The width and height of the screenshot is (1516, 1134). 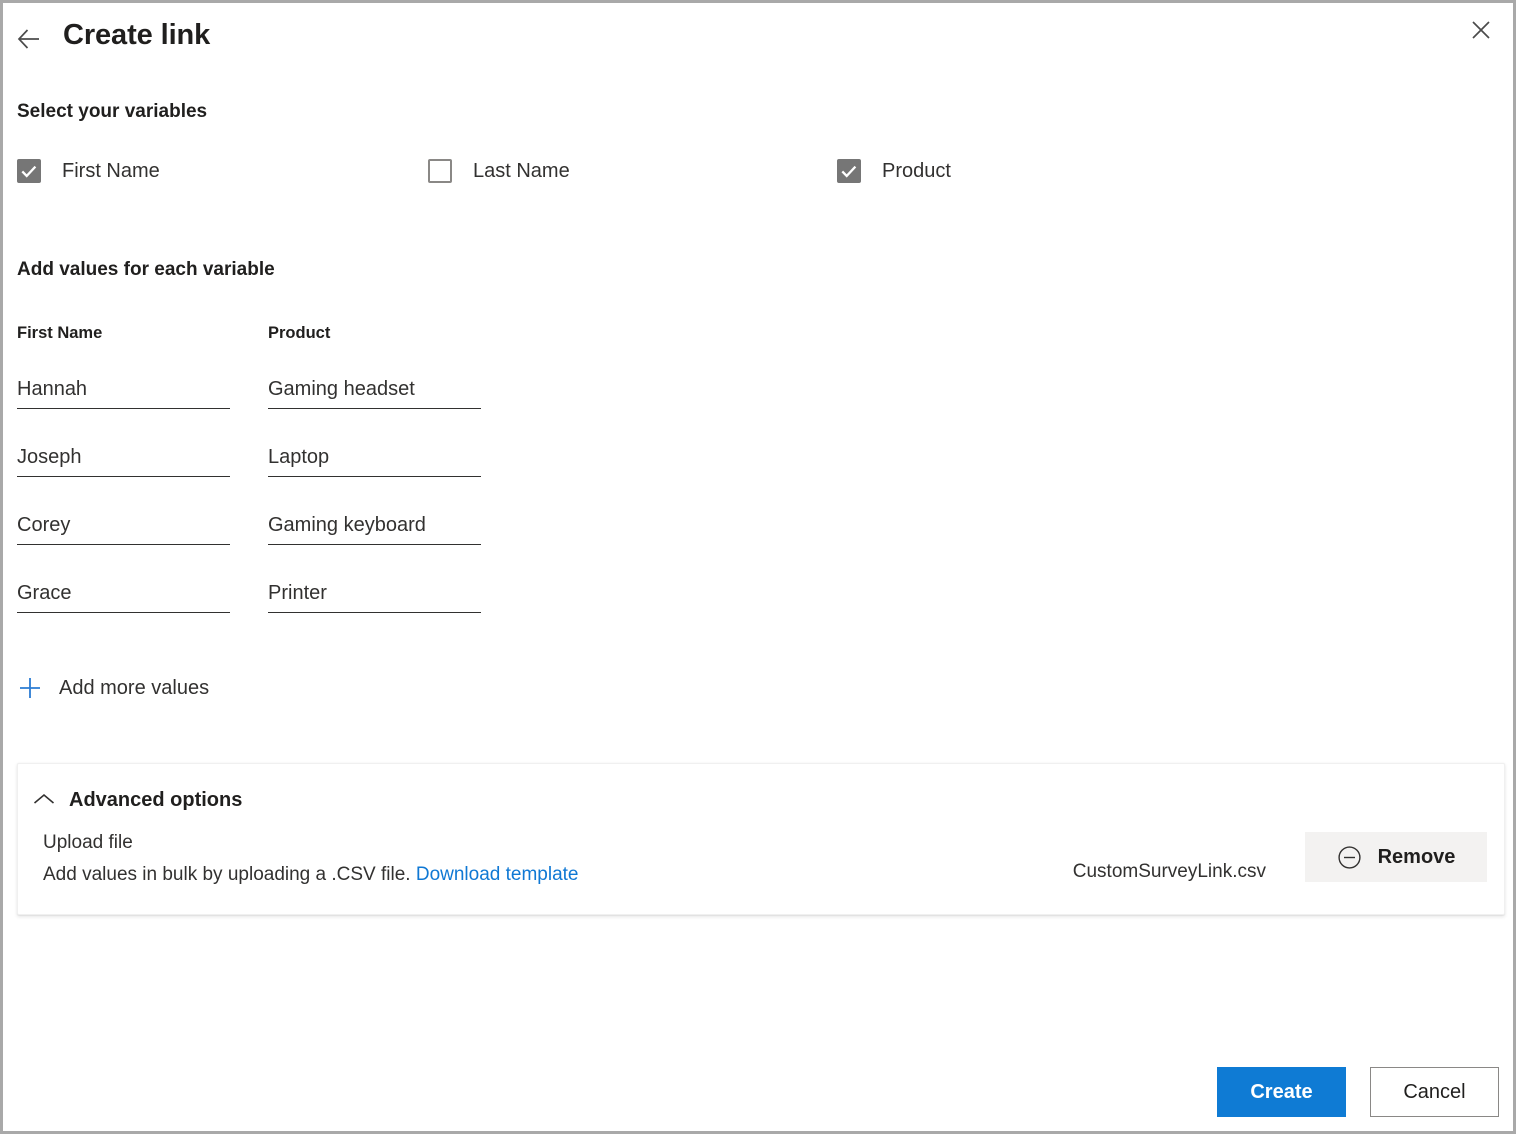 I want to click on variable-checkbox-first-name: First Name, so click(x=88, y=171).